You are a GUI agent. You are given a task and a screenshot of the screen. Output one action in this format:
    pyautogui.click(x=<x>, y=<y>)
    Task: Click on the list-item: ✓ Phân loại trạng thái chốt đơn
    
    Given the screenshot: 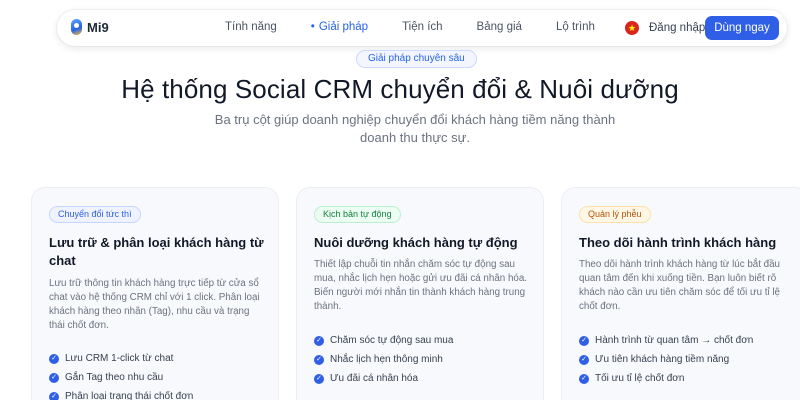 What is the action you would take?
    pyautogui.click(x=121, y=393)
    